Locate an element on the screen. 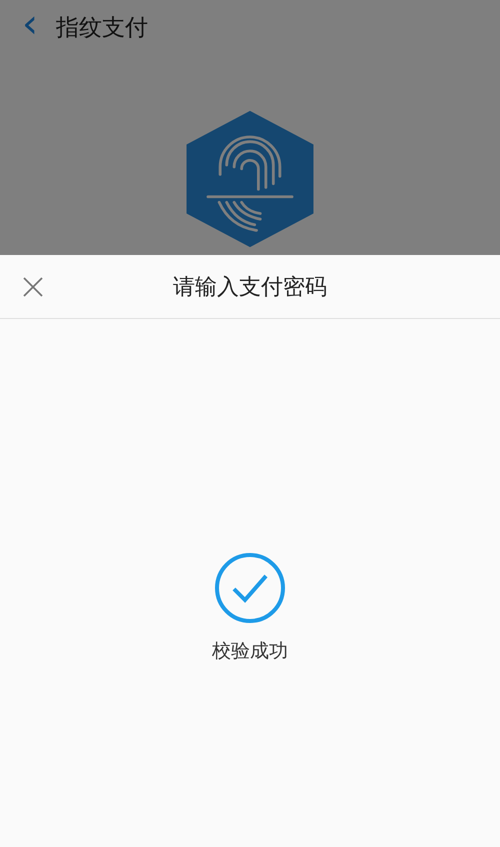 The width and height of the screenshot is (500, 847). check-circle-icon is located at coordinates (250, 588).